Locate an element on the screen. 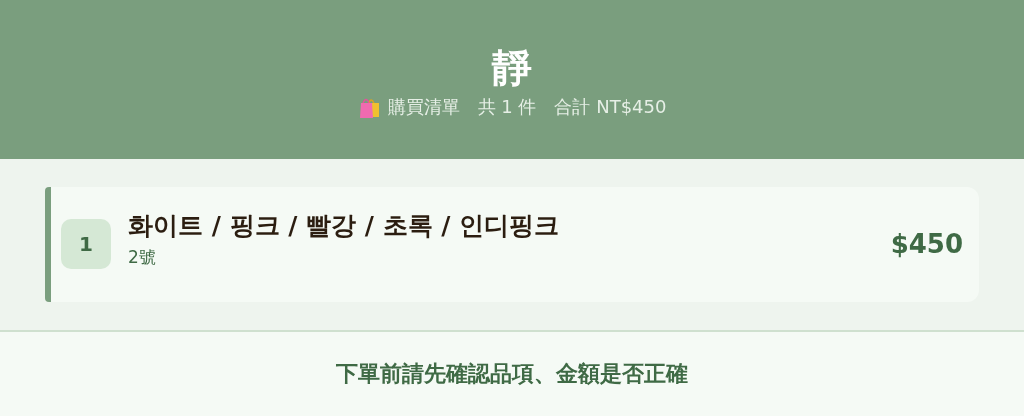  total-amount: 合計 NT$450 is located at coordinates (610, 107).